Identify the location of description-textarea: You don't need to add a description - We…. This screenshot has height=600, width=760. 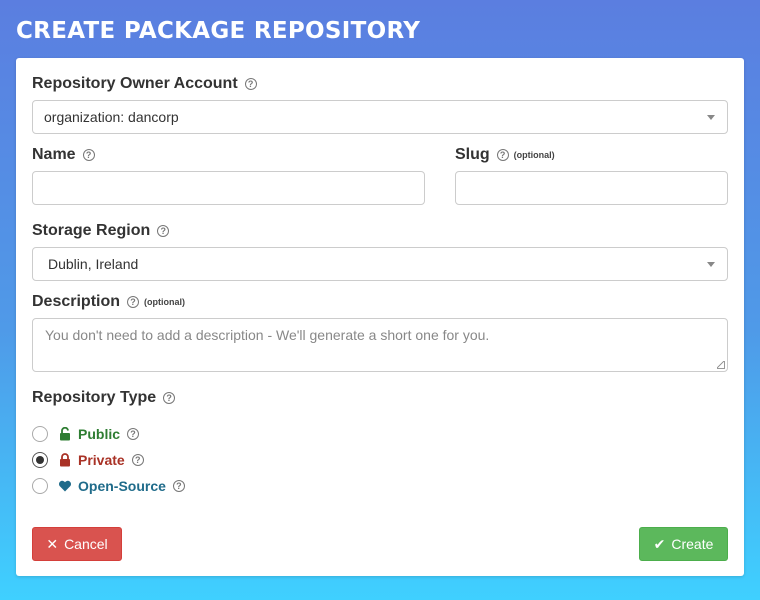
(380, 345).